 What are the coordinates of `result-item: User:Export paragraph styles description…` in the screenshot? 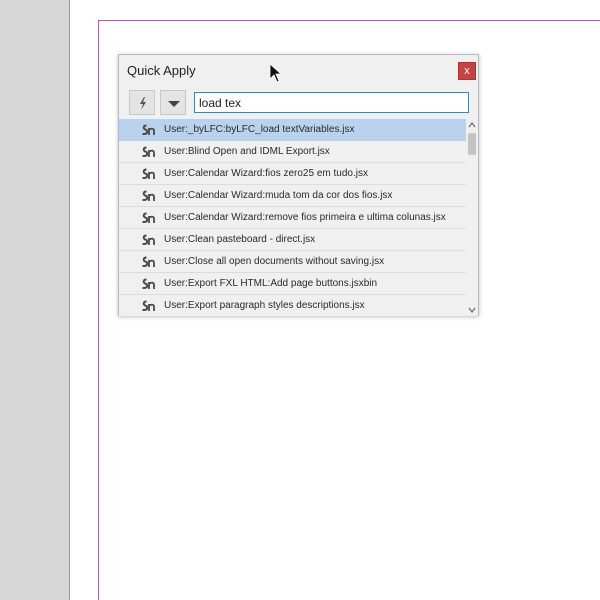 It's located at (292, 305).